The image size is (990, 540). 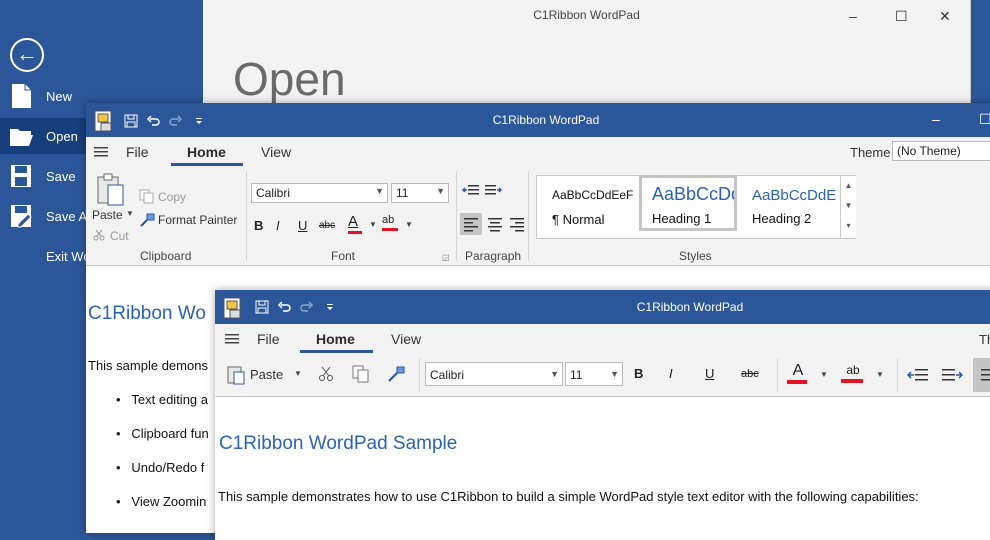 I want to click on style-name: Heading 1, so click(x=682, y=218).